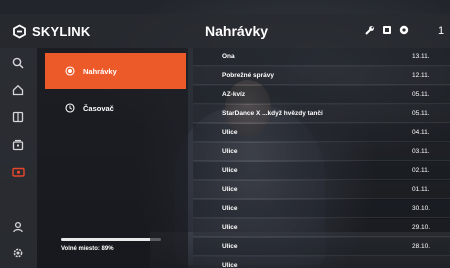 The width and height of the screenshot is (450, 268). What do you see at coordinates (272, 113) in the screenshot?
I see `recording-title: StarDance X ...když hvězdy tančí` at bounding box center [272, 113].